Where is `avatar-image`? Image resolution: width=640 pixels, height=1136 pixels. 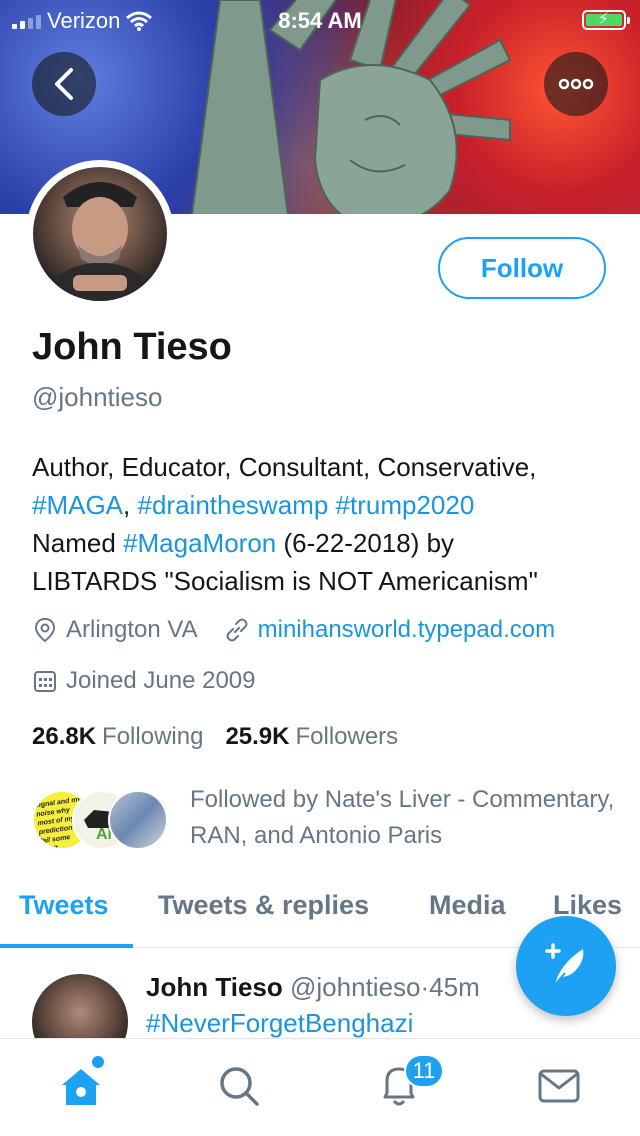
avatar-image is located at coordinates (100, 234).